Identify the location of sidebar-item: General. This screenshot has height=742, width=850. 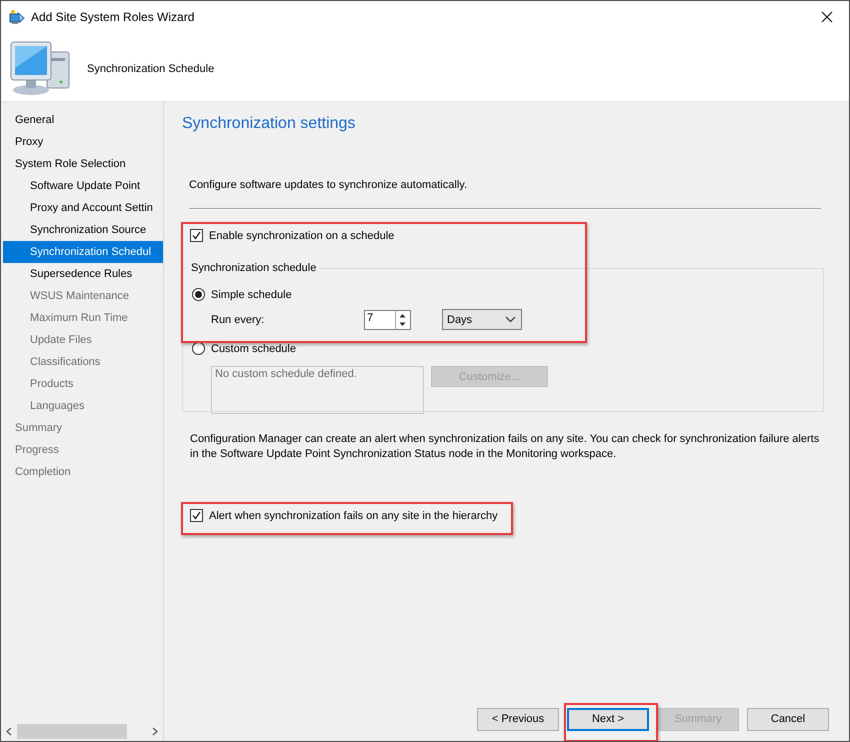
(83, 120).